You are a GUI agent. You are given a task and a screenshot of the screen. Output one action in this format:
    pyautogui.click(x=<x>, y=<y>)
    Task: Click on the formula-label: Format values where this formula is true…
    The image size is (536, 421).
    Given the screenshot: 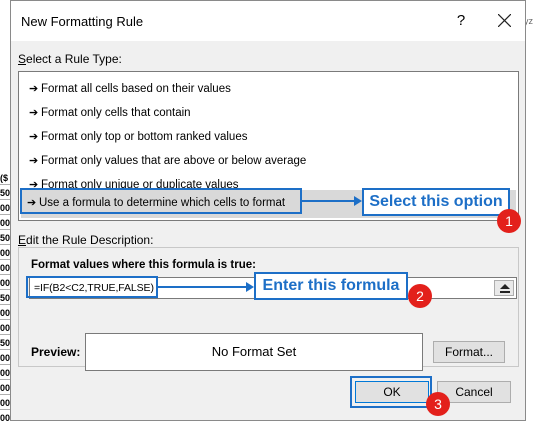 What is the action you would take?
    pyautogui.click(x=143, y=265)
    